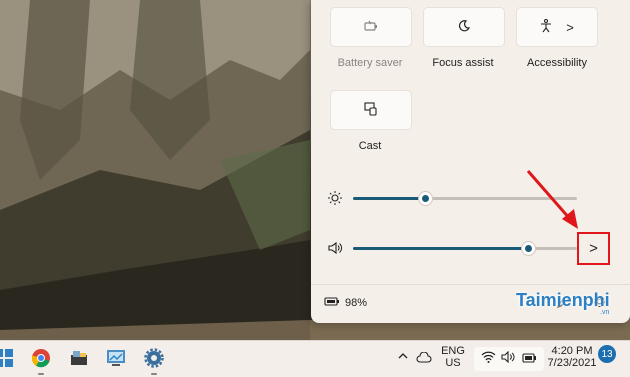 The height and width of the screenshot is (377, 630). I want to click on annotation-arrow, so click(552, 199).